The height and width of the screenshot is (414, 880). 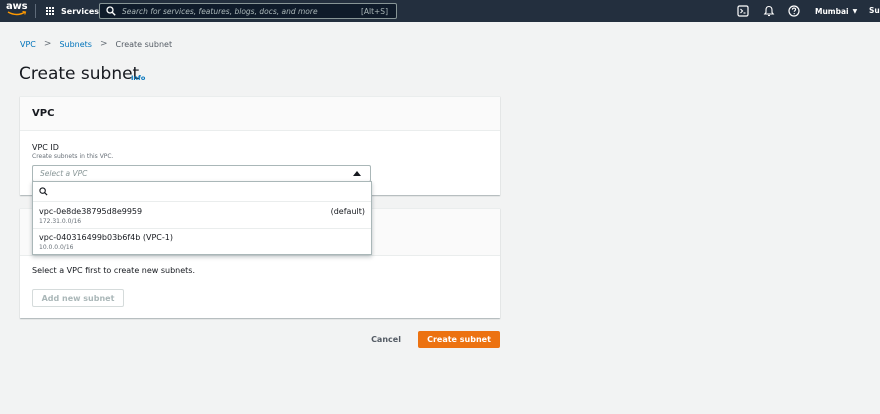 I want to click on aws-smile-icon, so click(x=17, y=13).